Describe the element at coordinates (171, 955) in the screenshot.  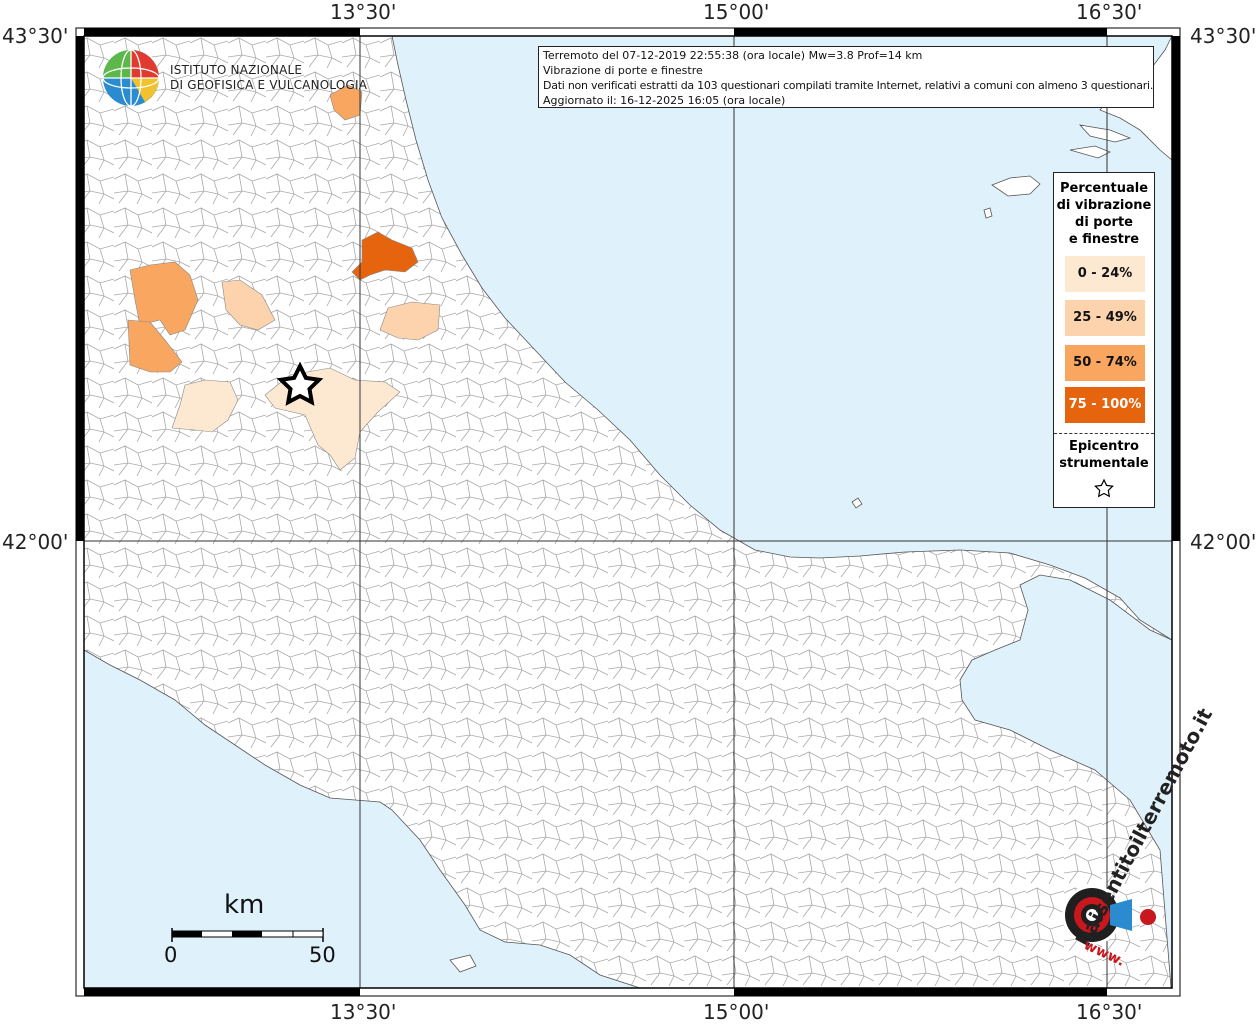
I see `scale-start-label: 0` at that location.